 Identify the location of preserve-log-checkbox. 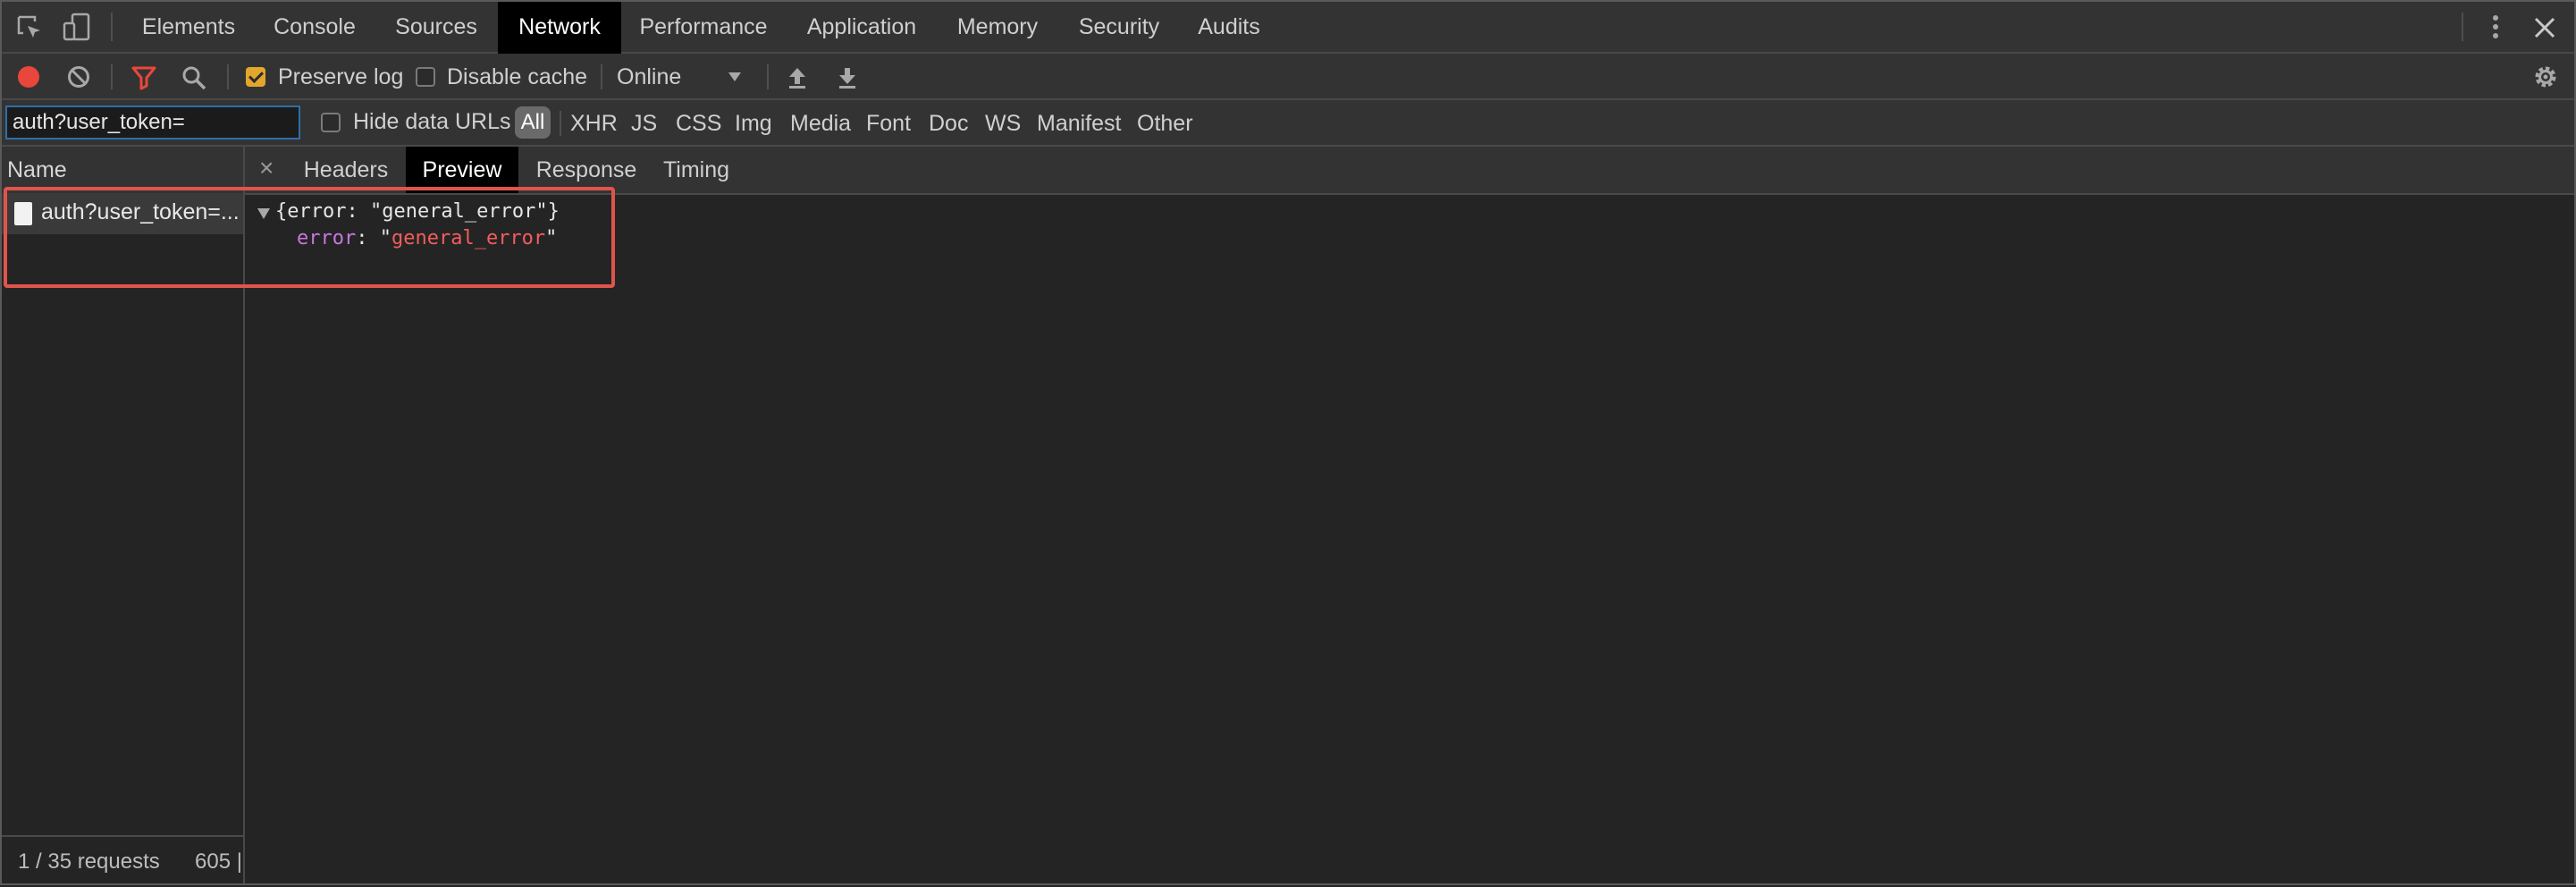
(256, 77).